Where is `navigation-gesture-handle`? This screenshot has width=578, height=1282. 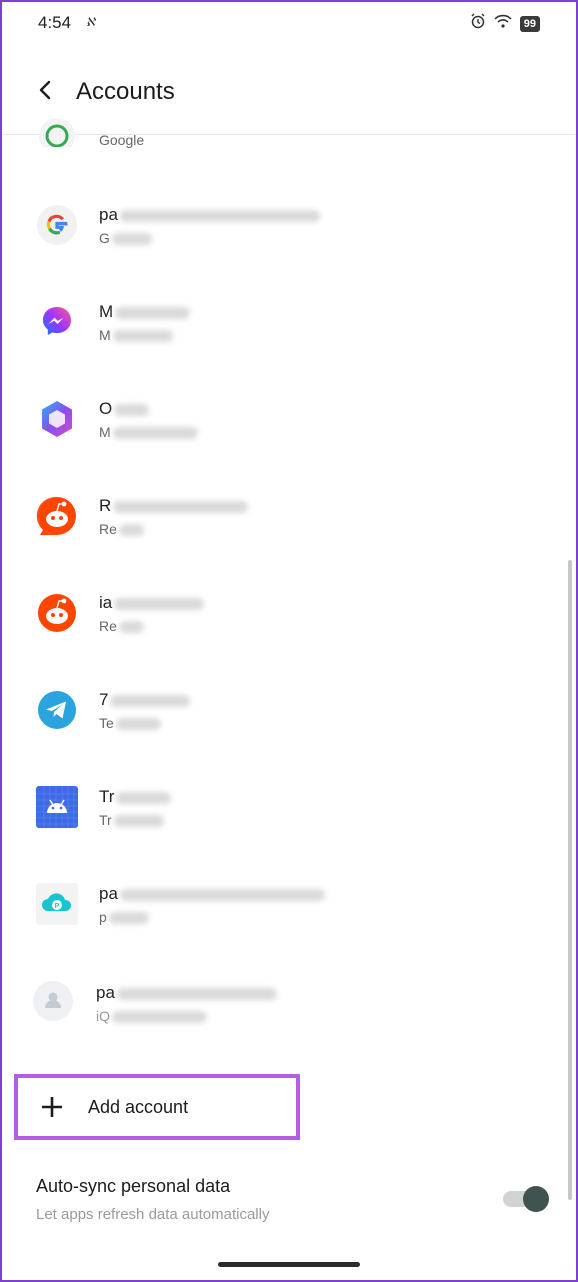 navigation-gesture-handle is located at coordinates (289, 1264).